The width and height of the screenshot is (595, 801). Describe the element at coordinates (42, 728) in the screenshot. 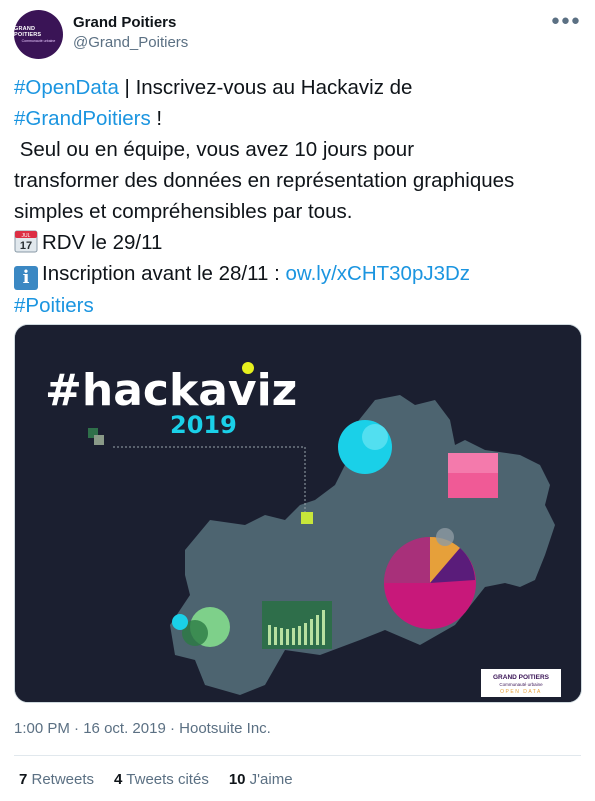

I see `tweet-time: 1:00 PM` at that location.